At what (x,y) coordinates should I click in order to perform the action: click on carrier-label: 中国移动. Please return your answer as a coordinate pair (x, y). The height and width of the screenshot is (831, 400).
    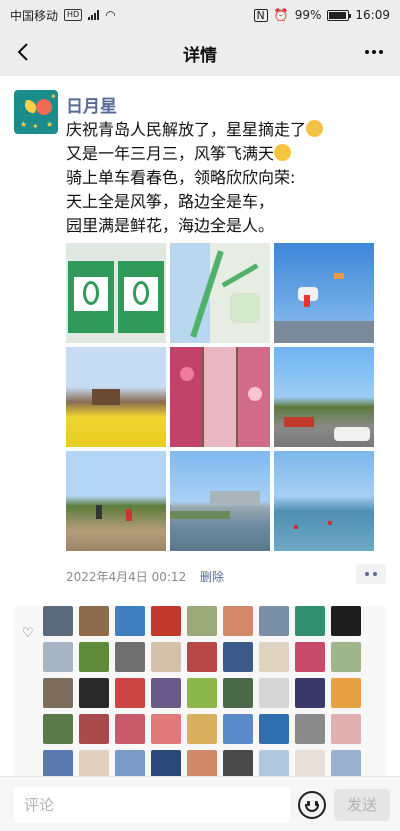
    Looking at the image, I should click on (34, 15).